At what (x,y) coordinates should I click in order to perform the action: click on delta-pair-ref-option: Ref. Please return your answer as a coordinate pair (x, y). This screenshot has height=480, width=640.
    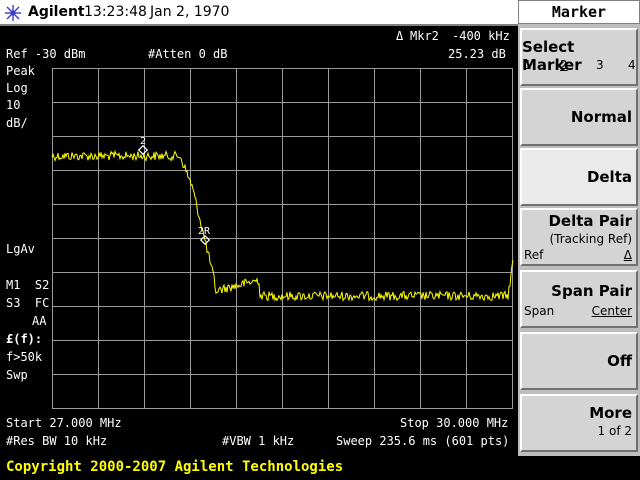
    Looking at the image, I should click on (534, 255).